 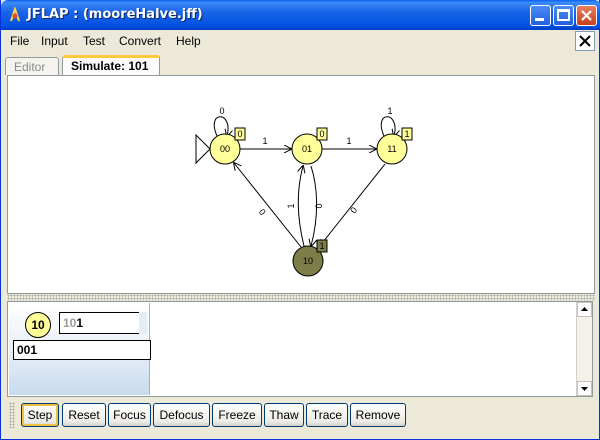 I want to click on close-tab-button, so click(x=585, y=41).